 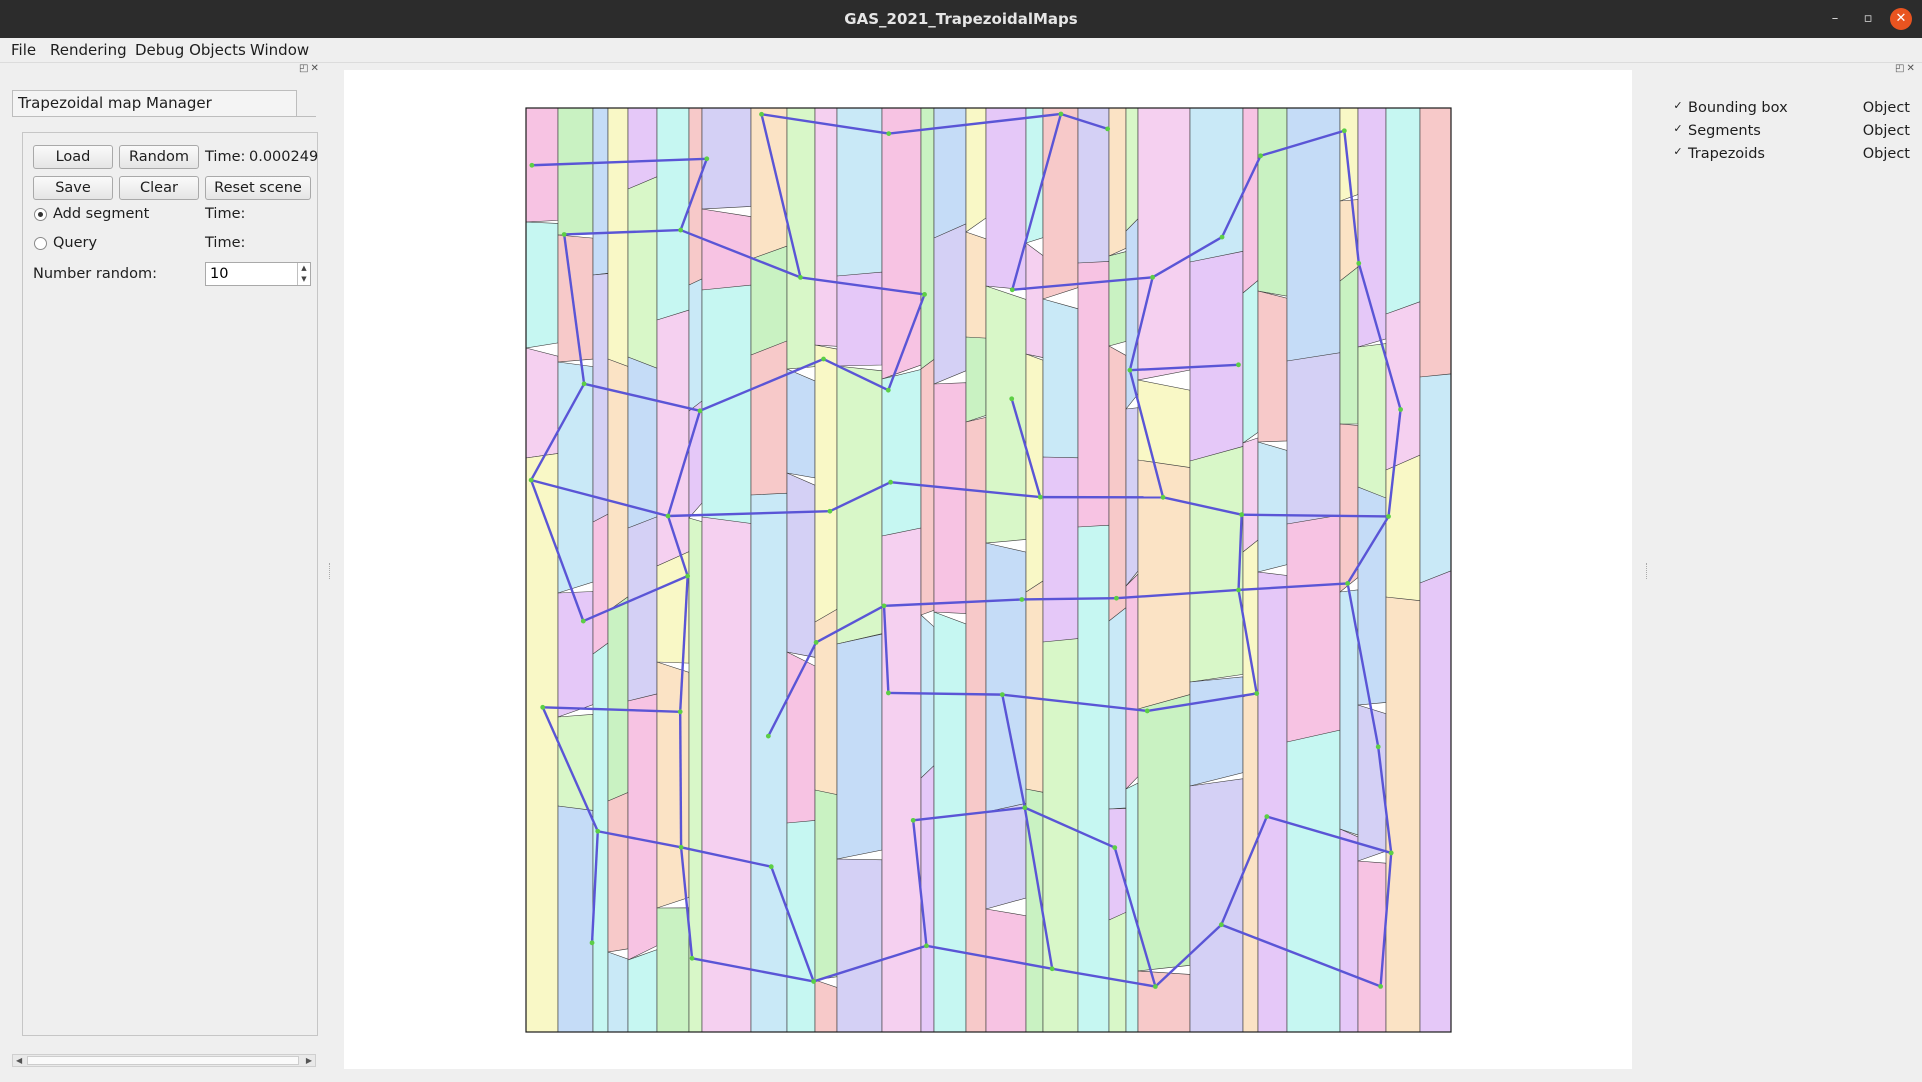 I want to click on number-random-spinbox: ▲▼, so click(x=258, y=274).